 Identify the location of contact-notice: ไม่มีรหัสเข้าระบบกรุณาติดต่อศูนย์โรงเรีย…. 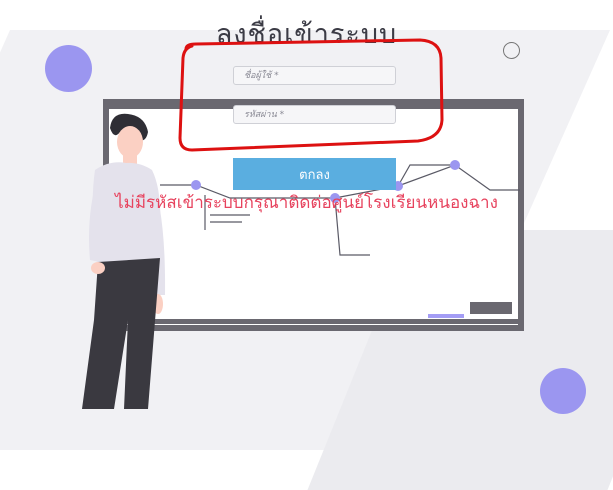
(306, 203).